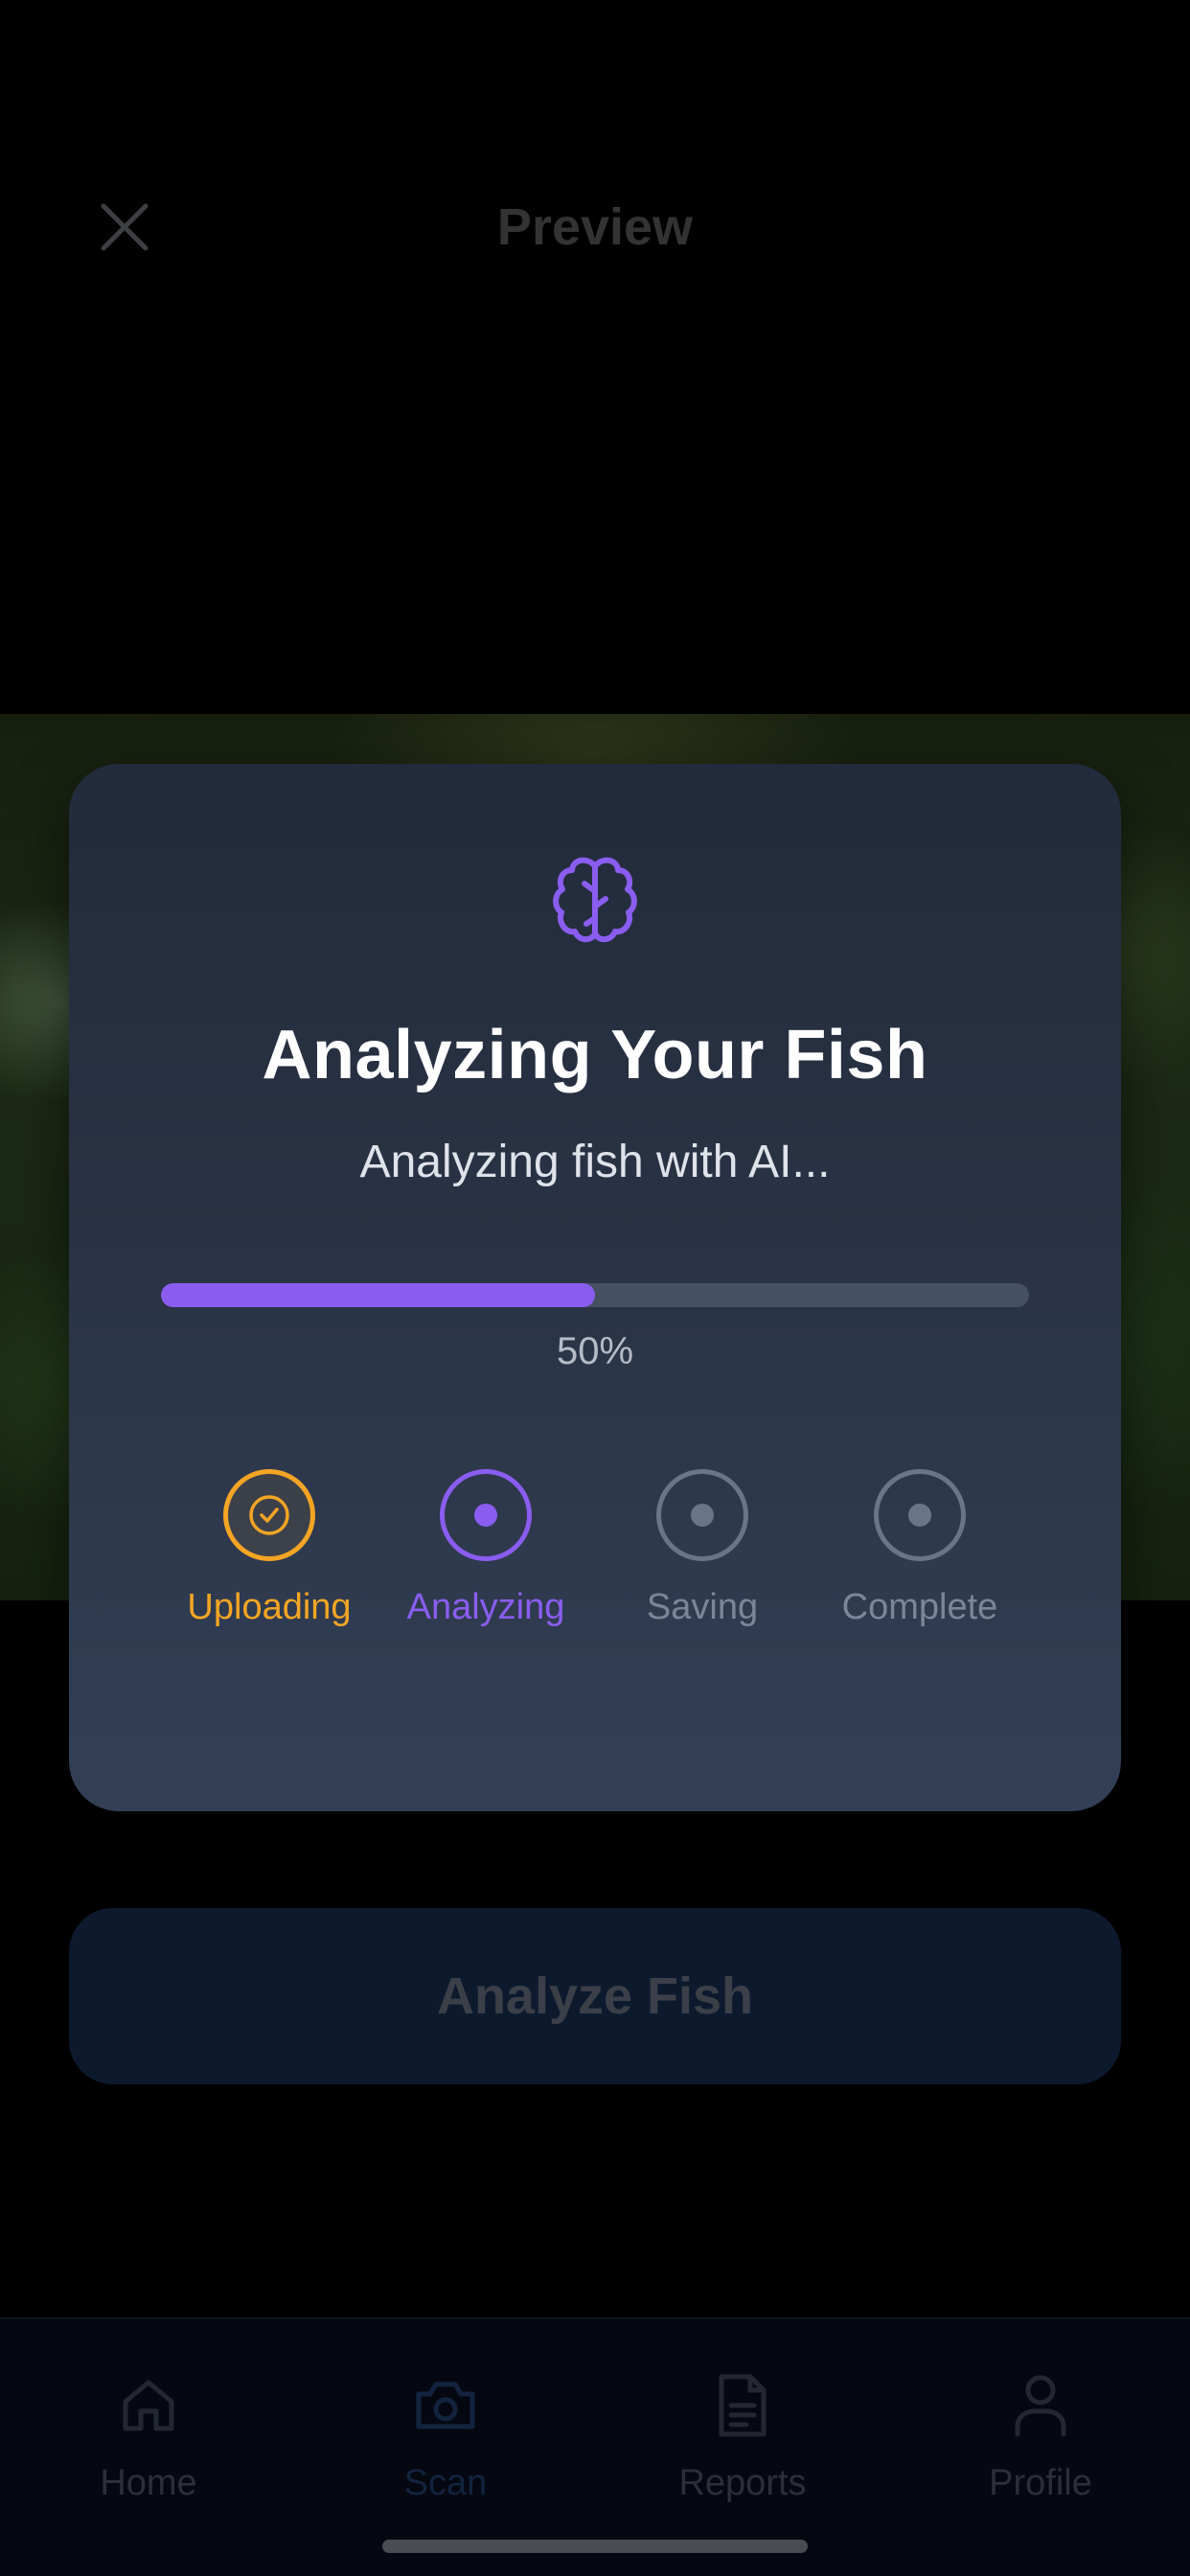 This screenshot has width=1190, height=2576. I want to click on user-icon, so click(1040, 2406).